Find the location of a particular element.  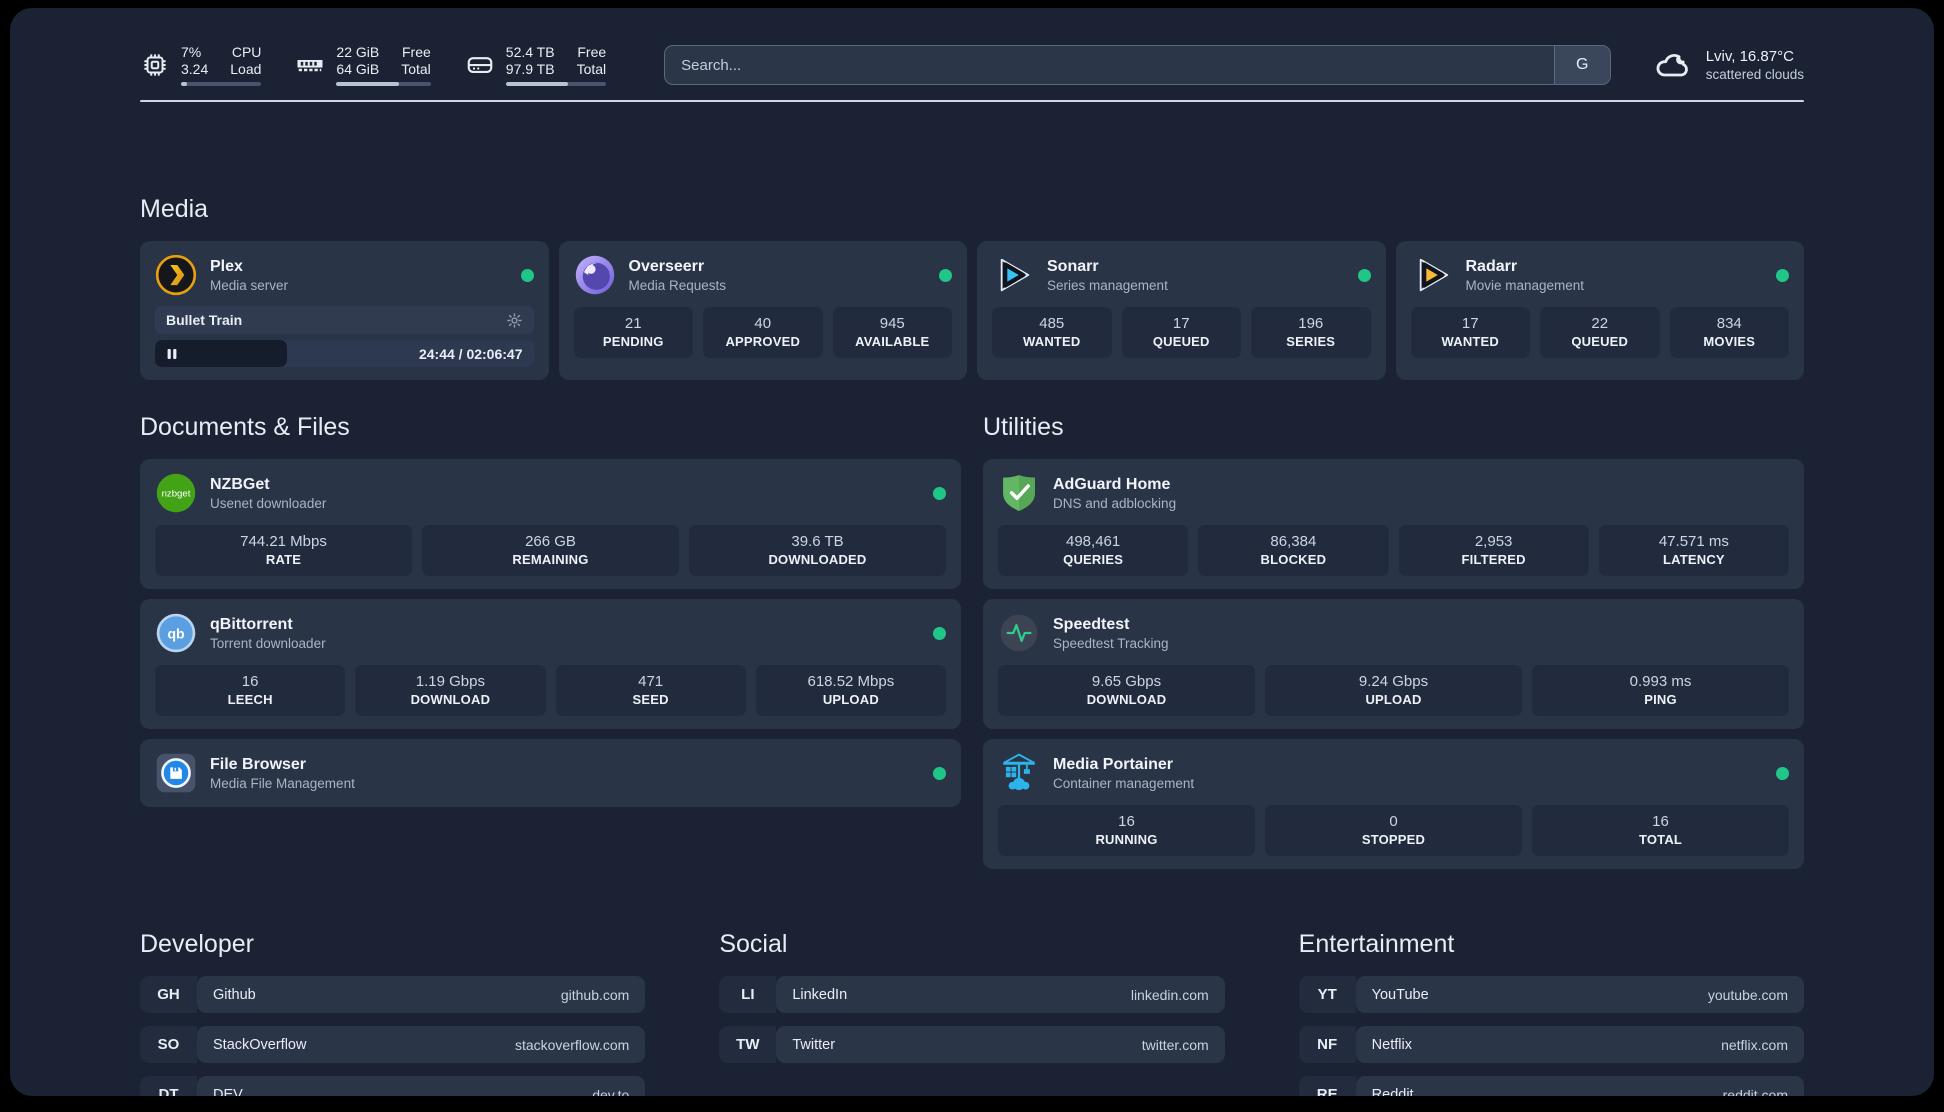

filebrowser-service-link: File Browser Media File Management is located at coordinates (550, 773).